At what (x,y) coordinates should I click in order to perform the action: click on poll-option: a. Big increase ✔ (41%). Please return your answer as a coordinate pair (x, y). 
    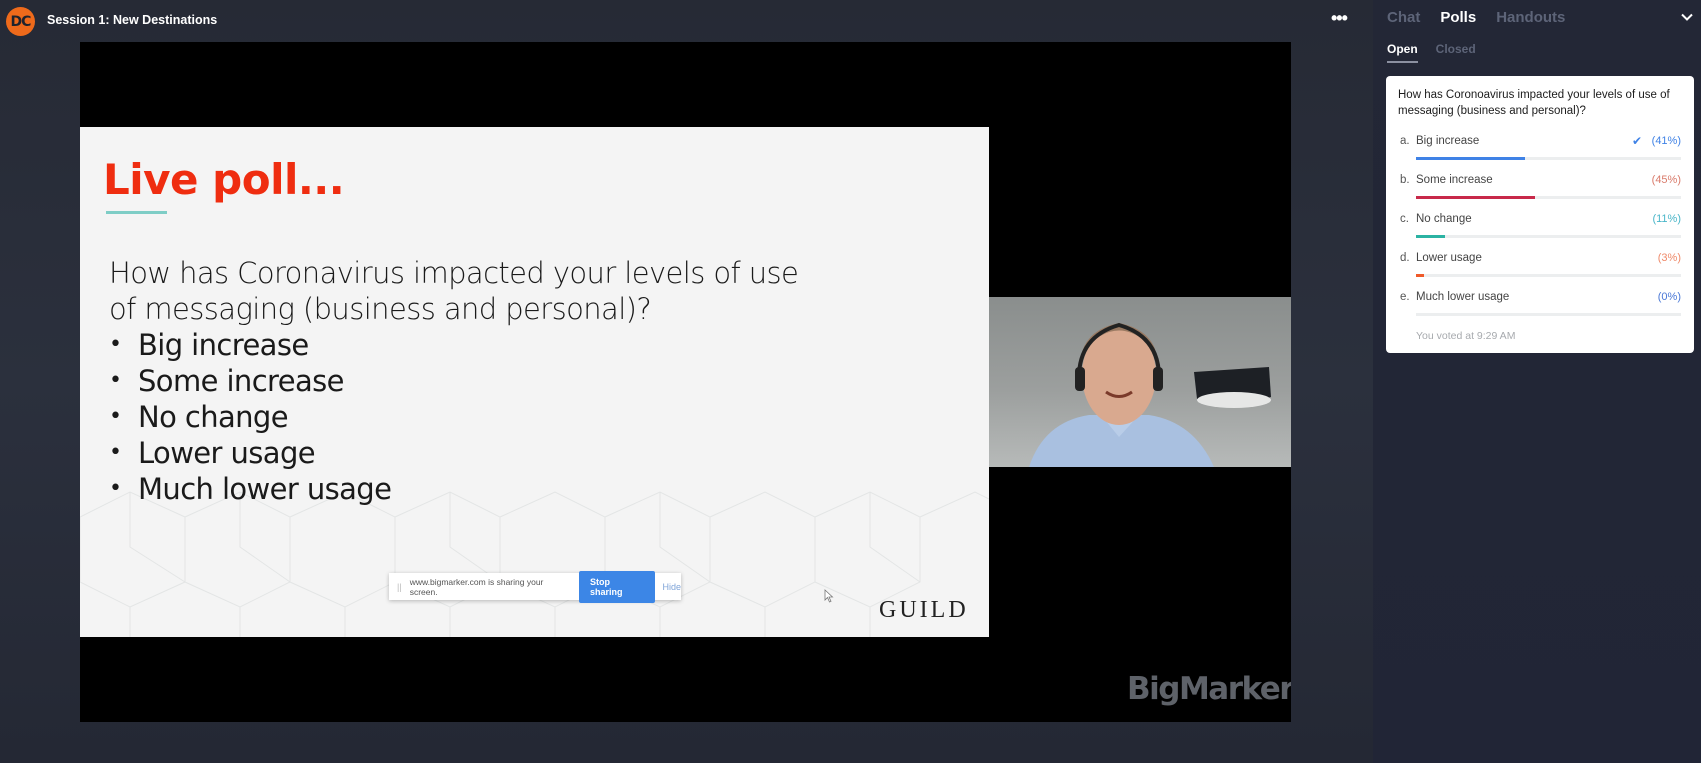
    Looking at the image, I should click on (1540, 152).